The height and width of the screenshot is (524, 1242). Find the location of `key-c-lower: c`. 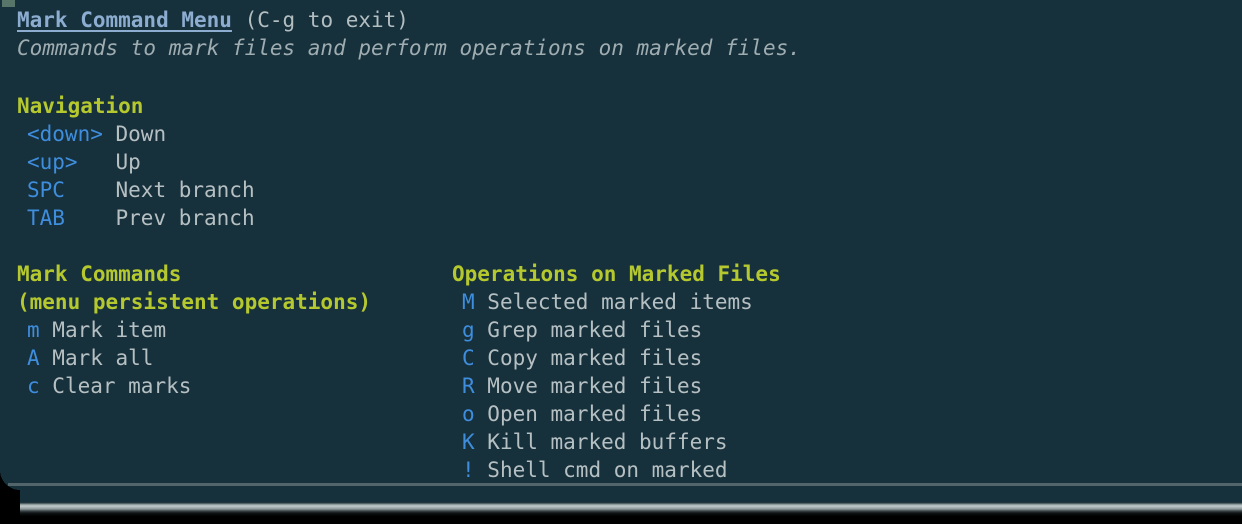

key-c-lower: c is located at coordinates (40, 386).